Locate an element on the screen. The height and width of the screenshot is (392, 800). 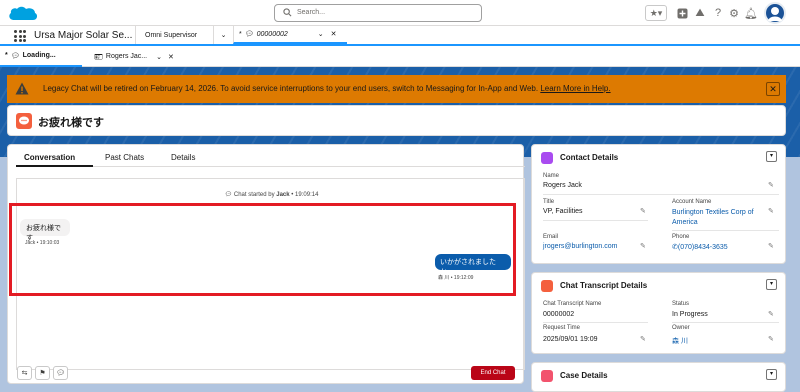
end-chat-button: End Chat is located at coordinates (493, 373).